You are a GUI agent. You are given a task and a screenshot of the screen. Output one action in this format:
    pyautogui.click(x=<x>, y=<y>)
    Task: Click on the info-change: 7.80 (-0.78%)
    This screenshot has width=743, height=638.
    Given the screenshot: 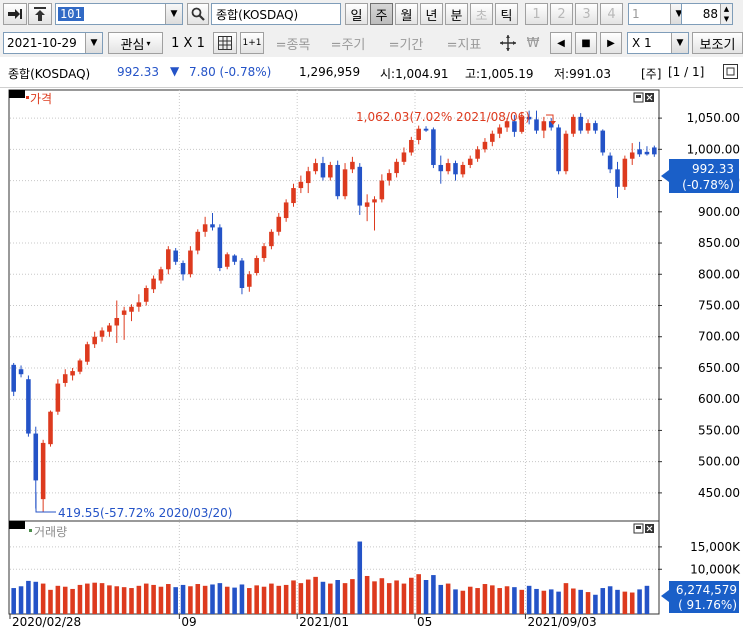 What is the action you would take?
    pyautogui.click(x=230, y=72)
    